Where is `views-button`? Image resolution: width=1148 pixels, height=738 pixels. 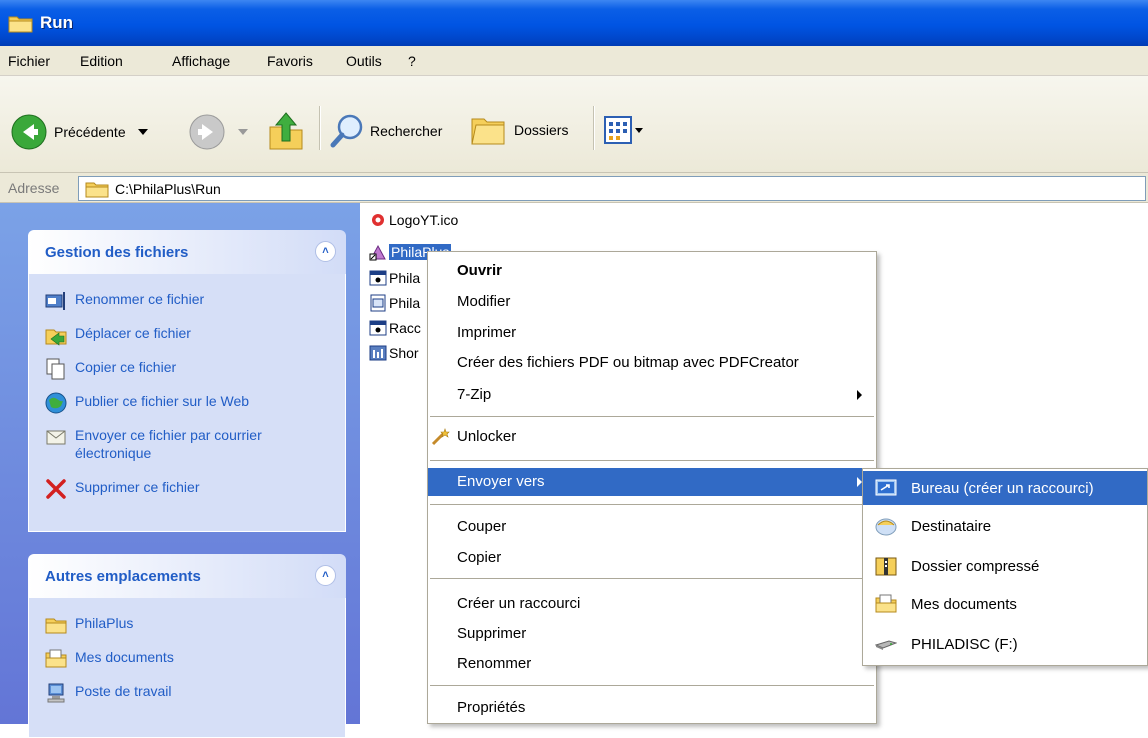
views-button is located at coordinates (623, 130).